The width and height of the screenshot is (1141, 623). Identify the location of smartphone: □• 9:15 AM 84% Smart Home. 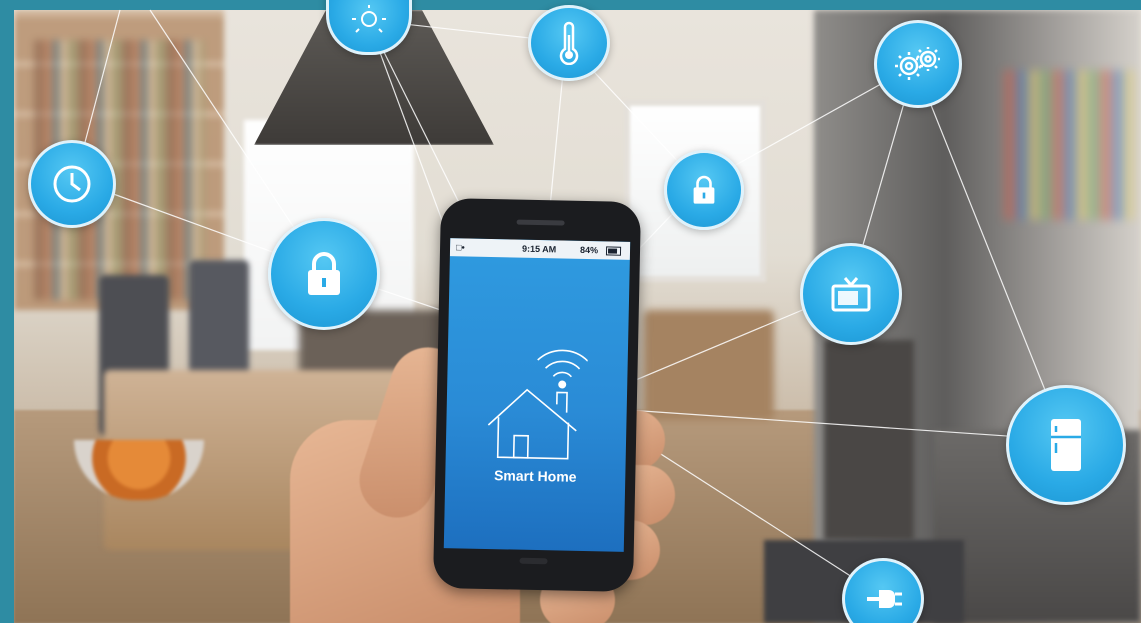
(537, 395).